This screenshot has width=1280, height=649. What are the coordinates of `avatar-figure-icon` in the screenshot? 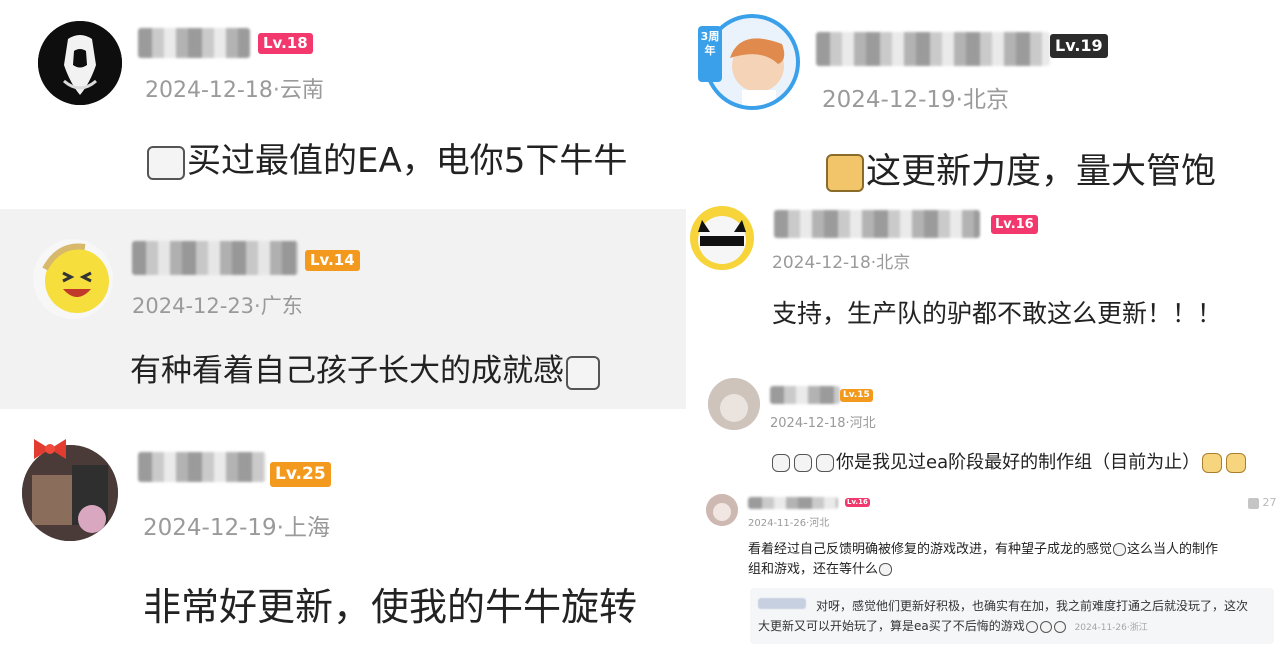 It's located at (80, 63).